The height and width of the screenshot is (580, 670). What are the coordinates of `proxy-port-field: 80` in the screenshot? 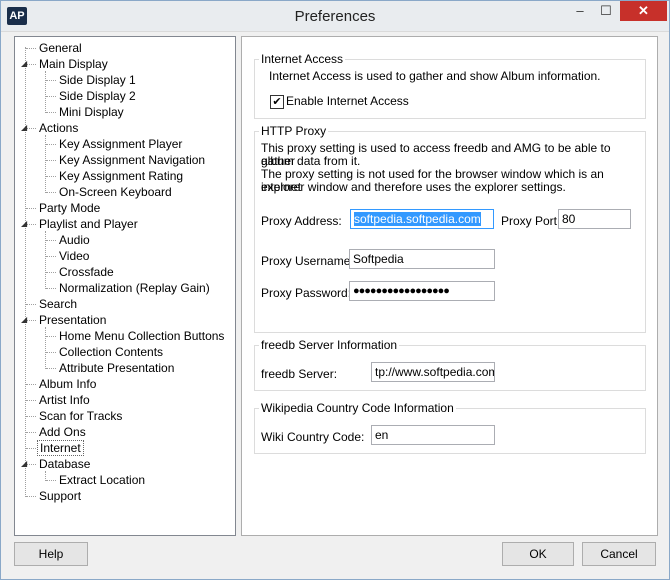 It's located at (594, 219).